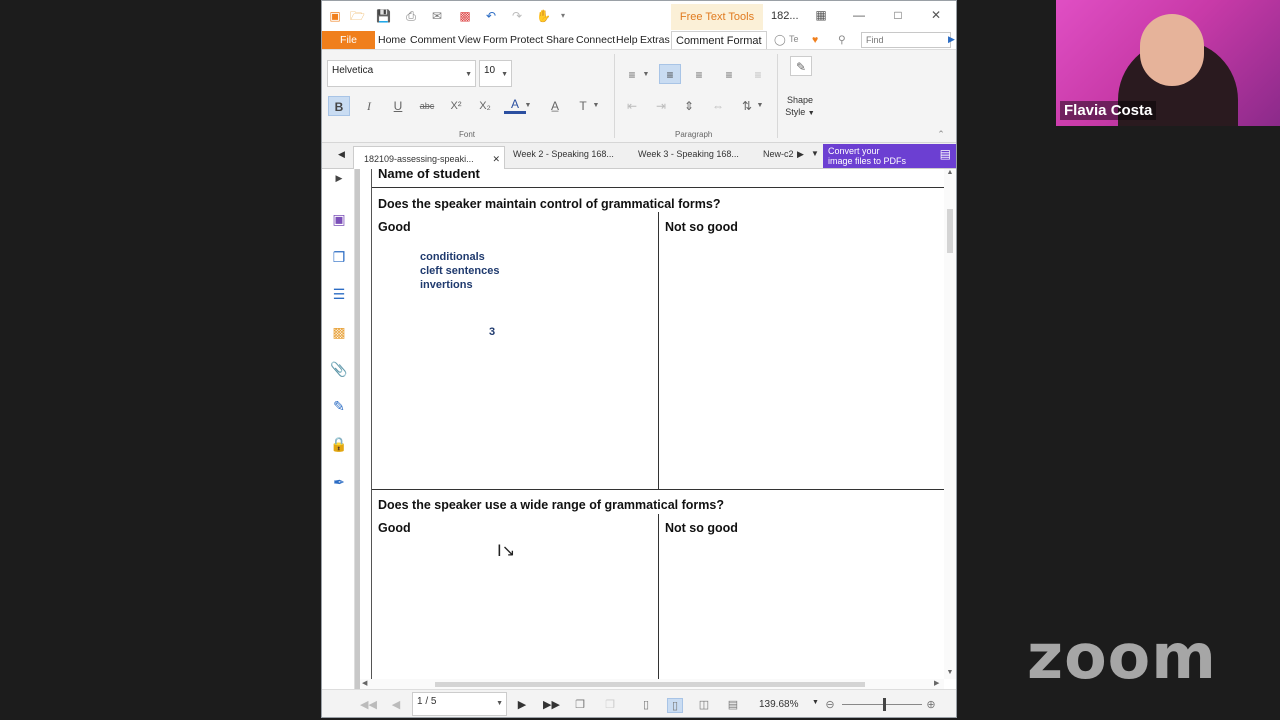 Image resolution: width=1280 pixels, height=720 pixels. I want to click on attachment-icon: 📎, so click(339, 370).